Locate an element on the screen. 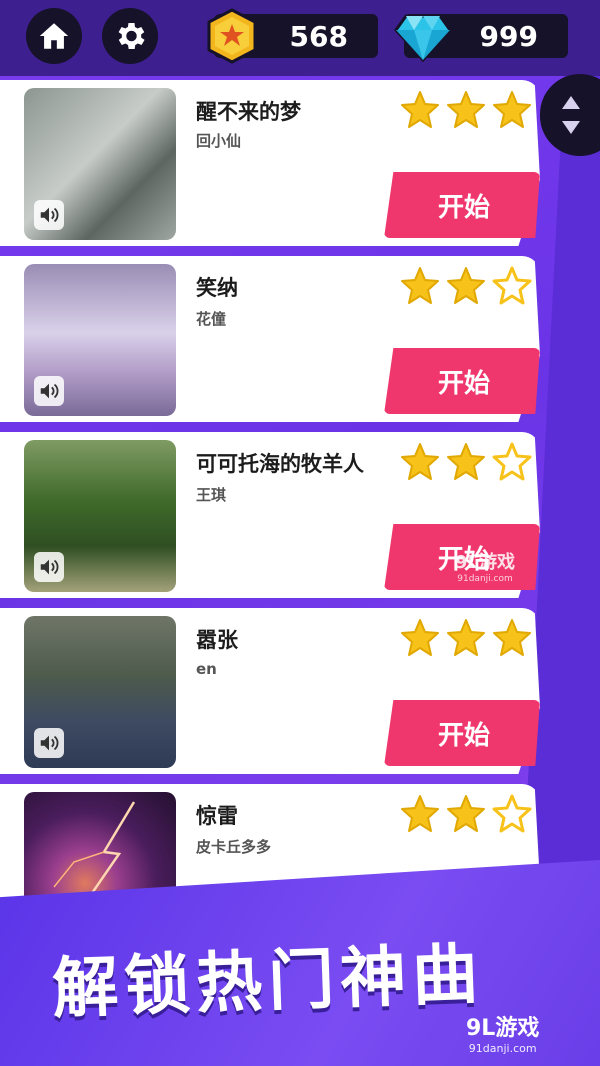  settings-button is located at coordinates (130, 36).